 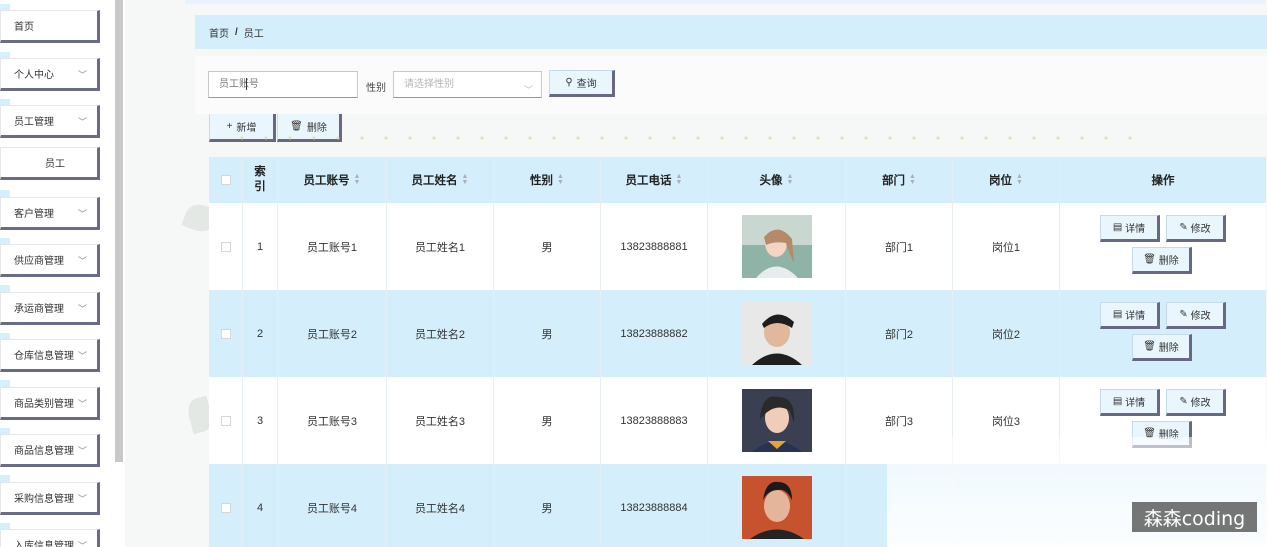 I want to click on sidebar-item-label: 首页, so click(x=24, y=27).